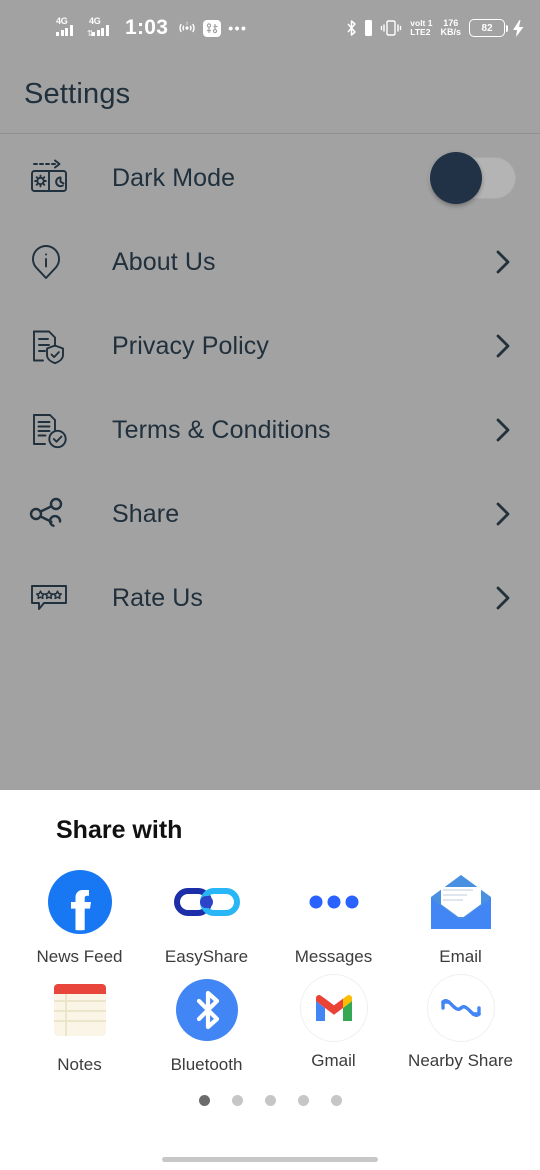 The image size is (540, 1170). I want to click on share-target-notes: Notes, so click(79, 1025).